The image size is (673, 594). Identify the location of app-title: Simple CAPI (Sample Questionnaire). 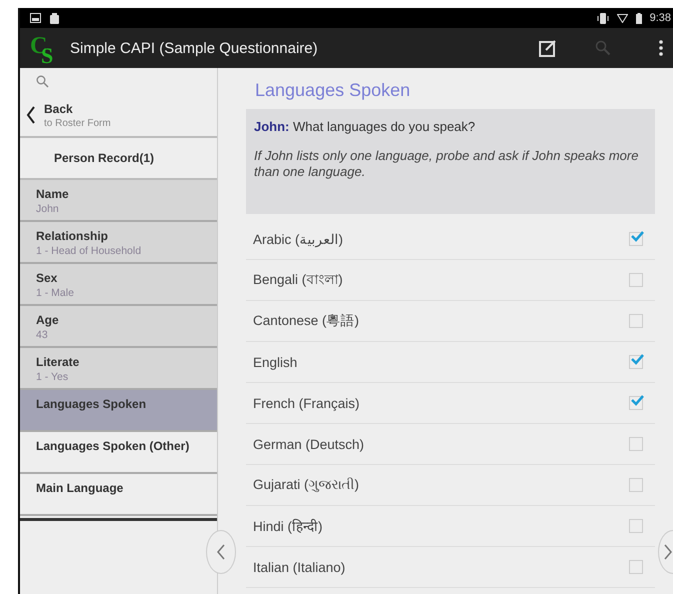
(194, 48).